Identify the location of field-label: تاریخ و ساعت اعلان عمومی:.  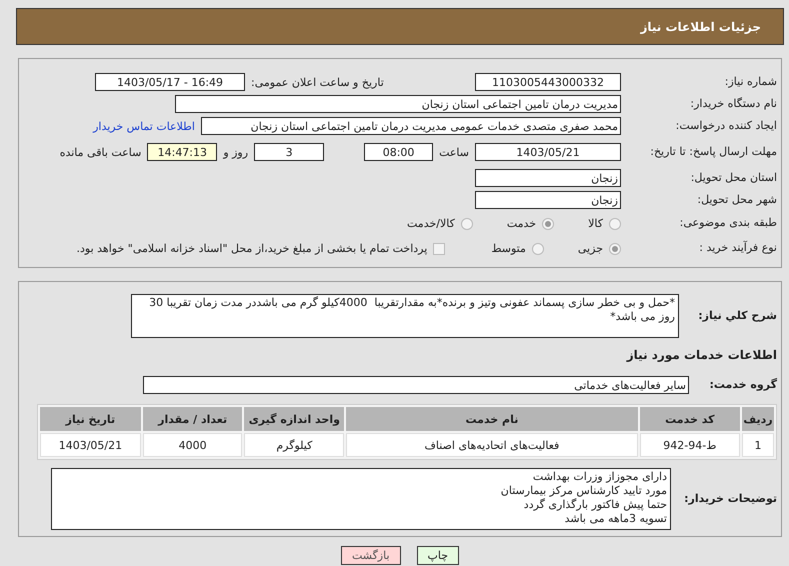
(317, 82).